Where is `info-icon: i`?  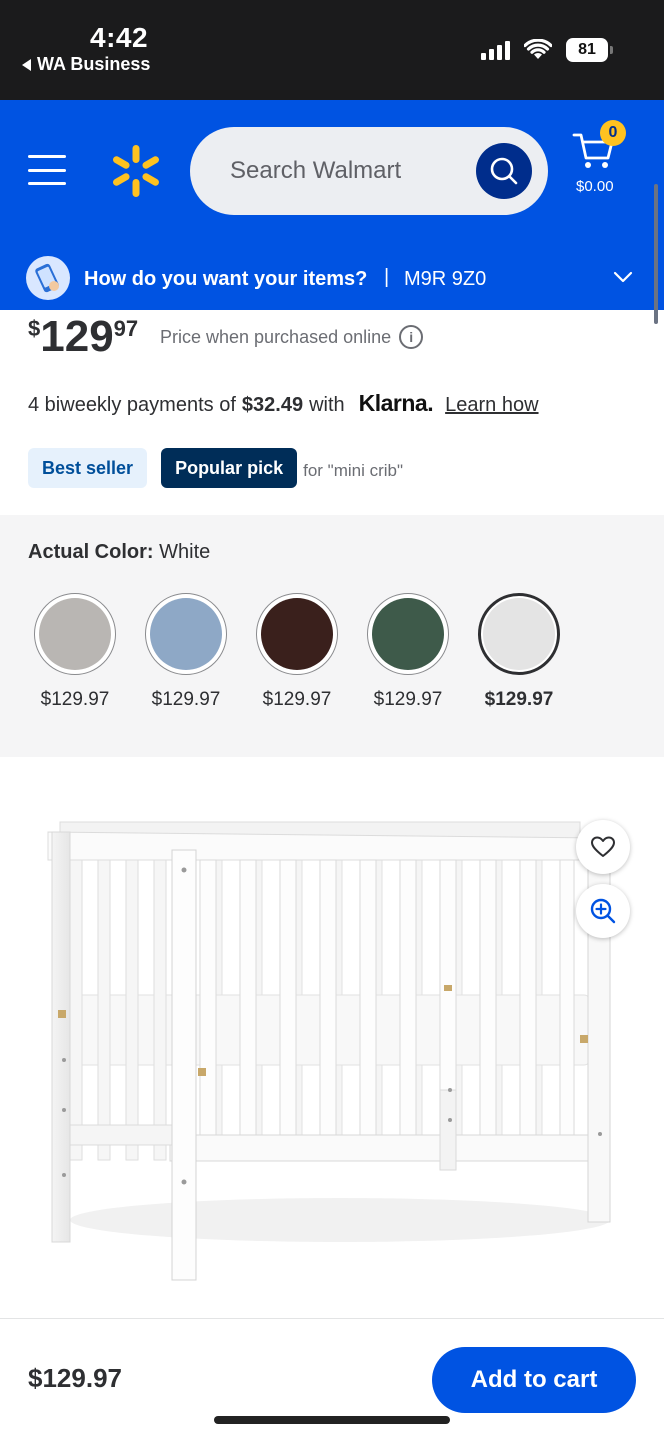
info-icon: i is located at coordinates (411, 337).